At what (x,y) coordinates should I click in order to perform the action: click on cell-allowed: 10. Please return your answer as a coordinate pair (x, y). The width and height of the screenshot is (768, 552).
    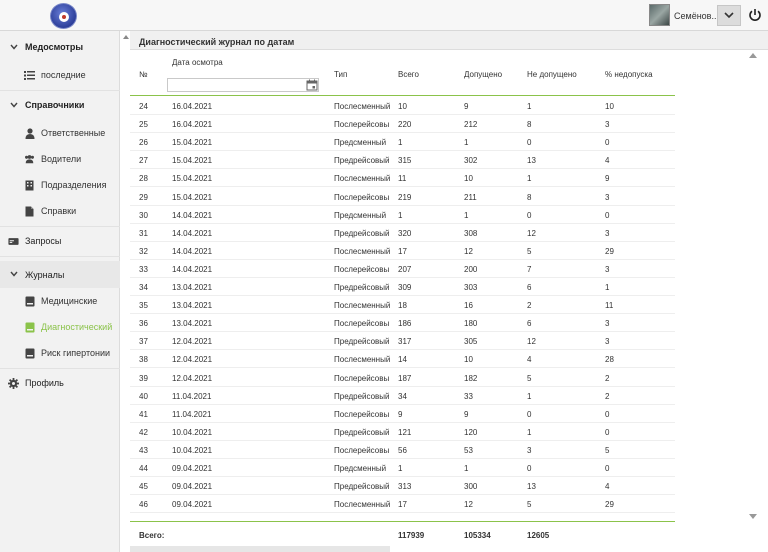
    Looking at the image, I should click on (468, 179).